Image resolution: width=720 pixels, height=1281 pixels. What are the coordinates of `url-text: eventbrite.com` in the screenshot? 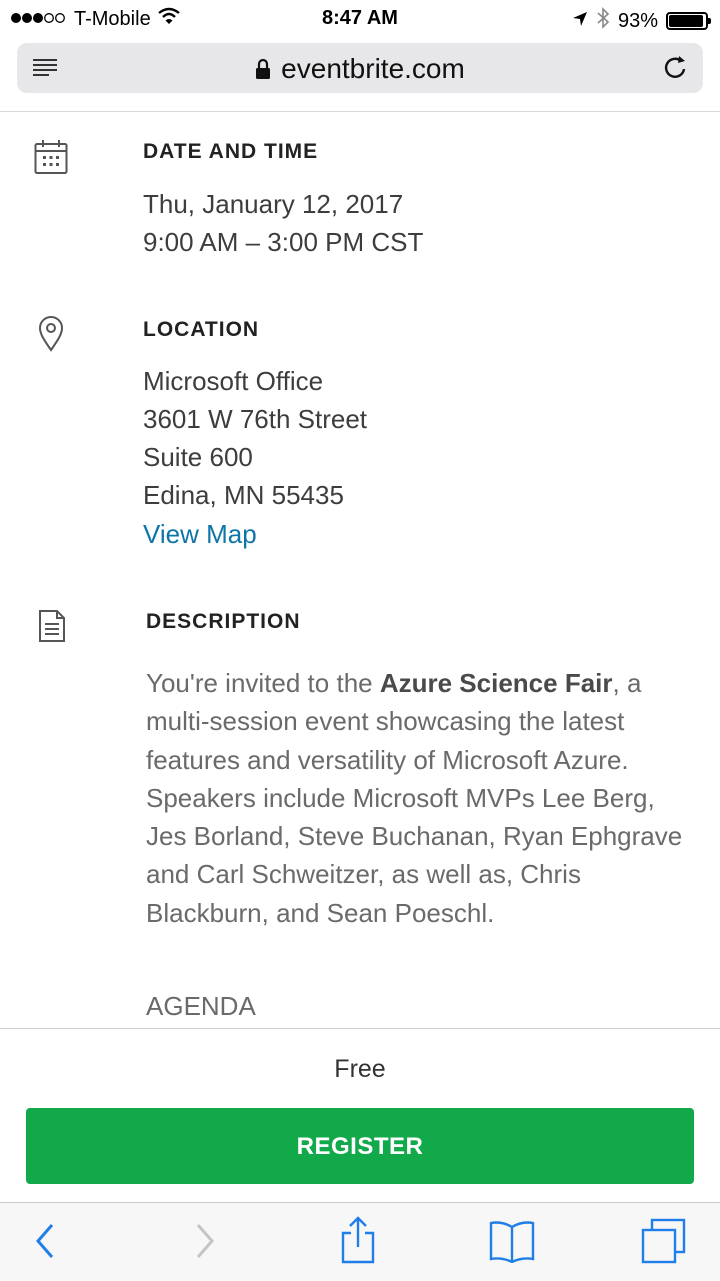 It's located at (373, 68).